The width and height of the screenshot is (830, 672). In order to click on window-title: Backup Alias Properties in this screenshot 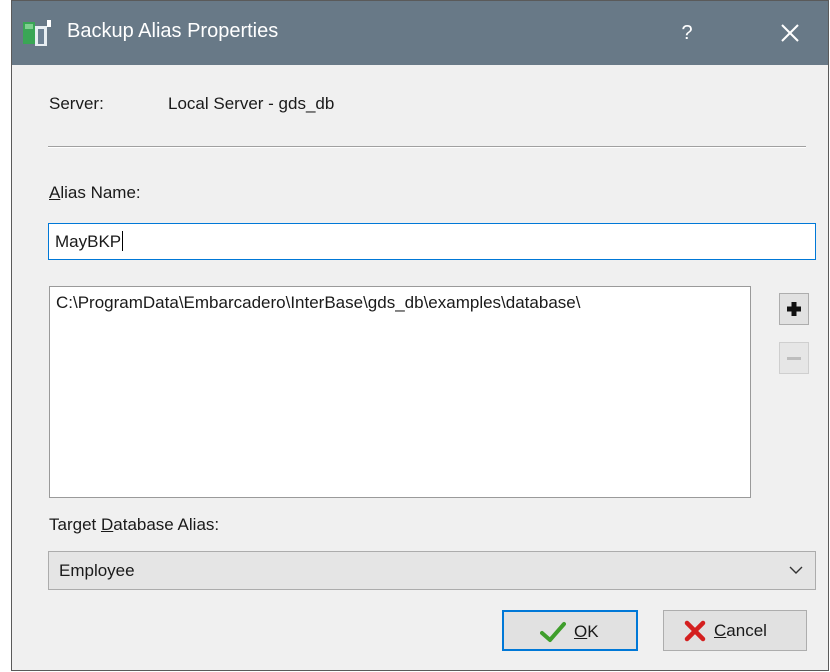, I will do `click(173, 31)`.